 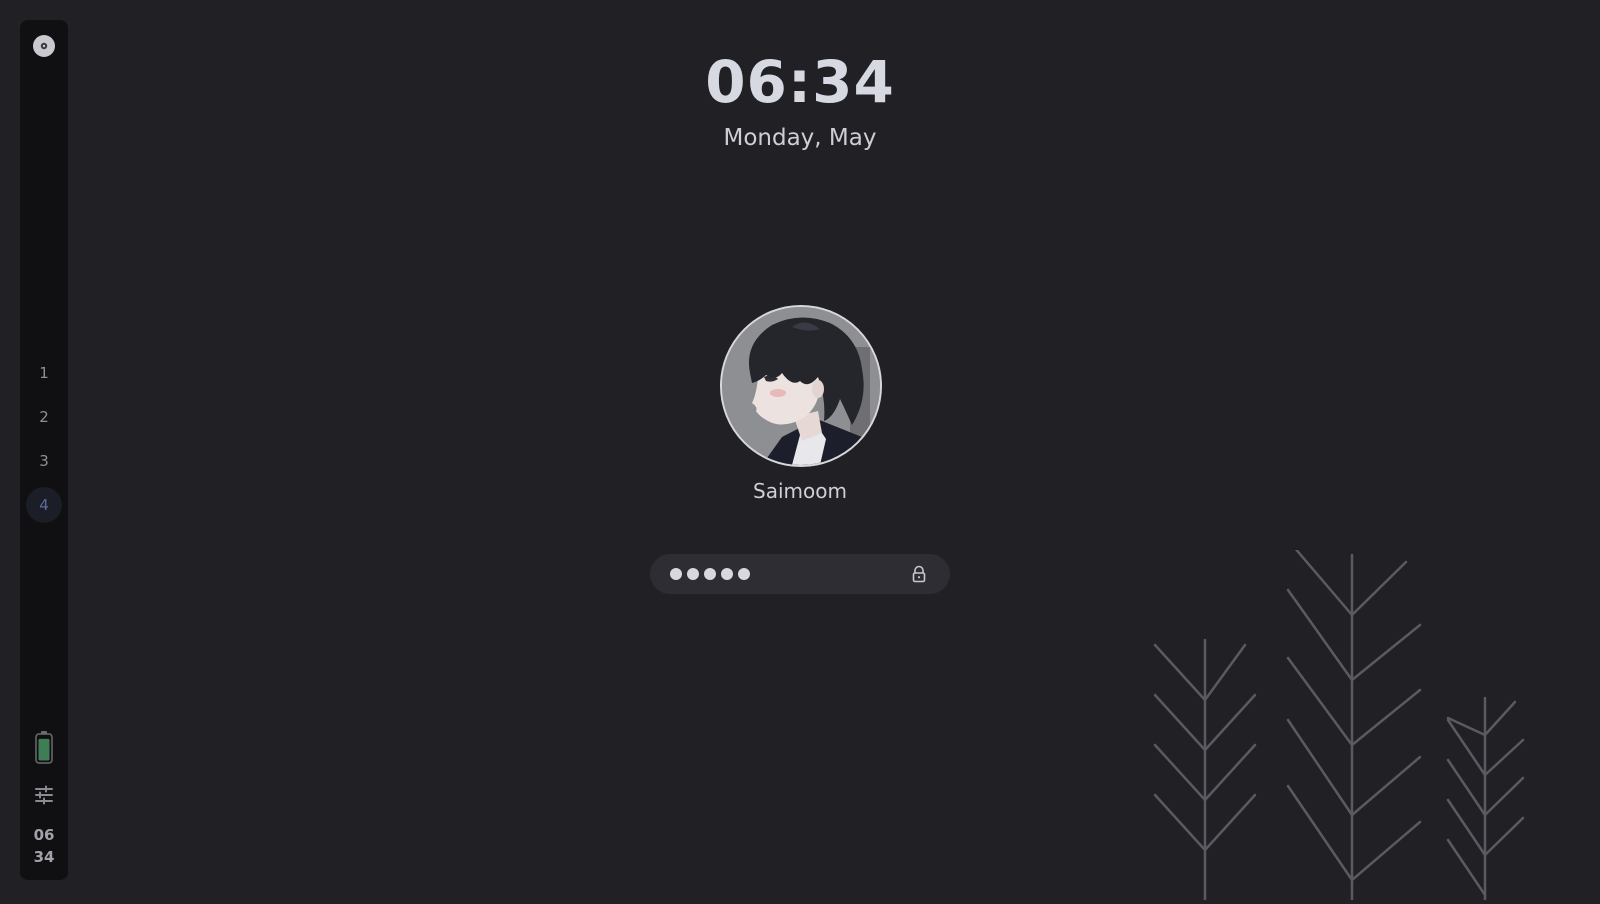 I want to click on workspace-1-button: 1, so click(x=44, y=373).